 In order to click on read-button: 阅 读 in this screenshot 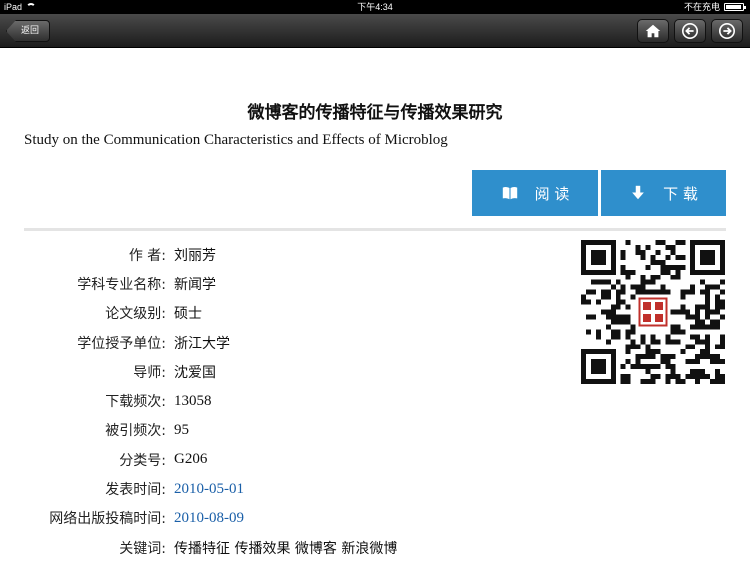, I will do `click(535, 193)`.